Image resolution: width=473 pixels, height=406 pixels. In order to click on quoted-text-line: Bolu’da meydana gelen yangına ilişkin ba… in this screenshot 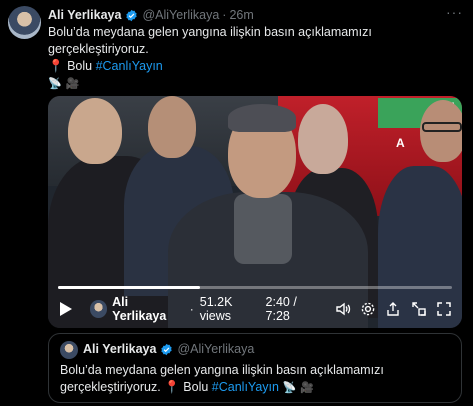, I will do `click(222, 370)`.